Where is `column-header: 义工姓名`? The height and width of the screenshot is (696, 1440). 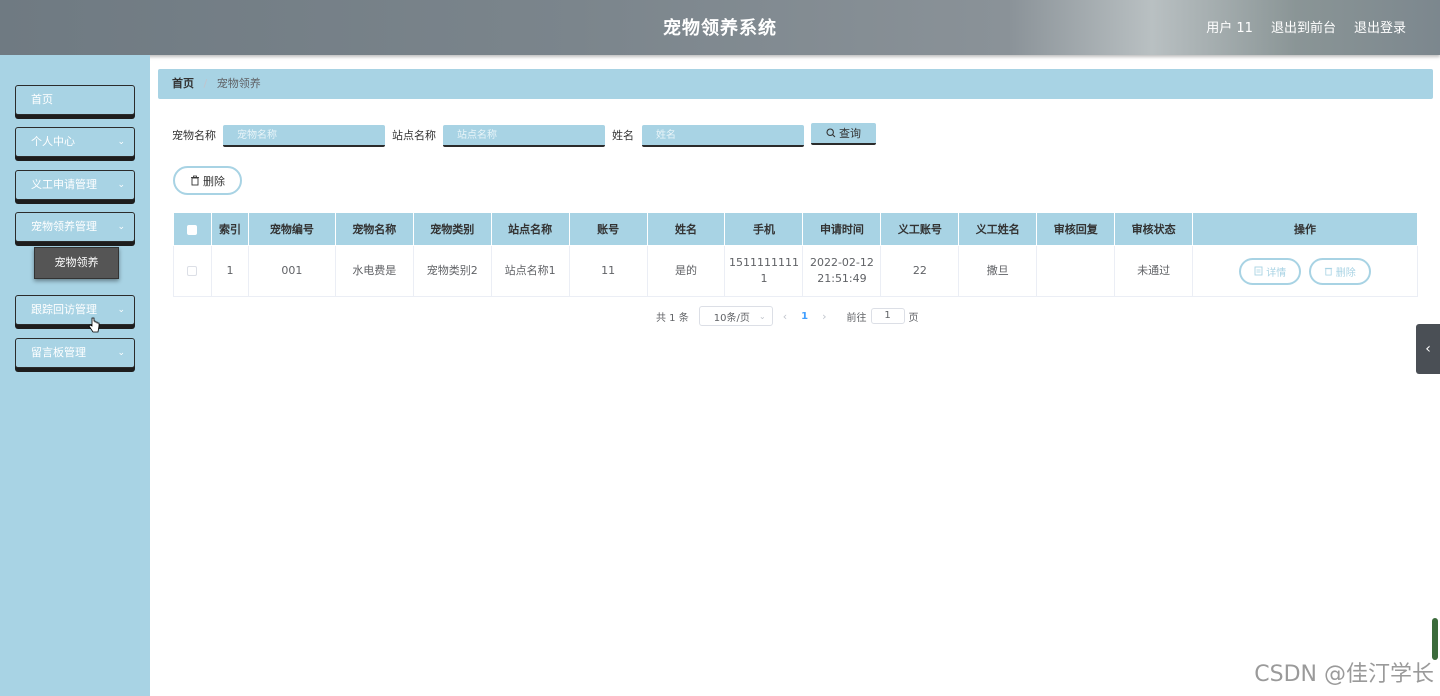
column-header: 义工姓名 is located at coordinates (998, 229).